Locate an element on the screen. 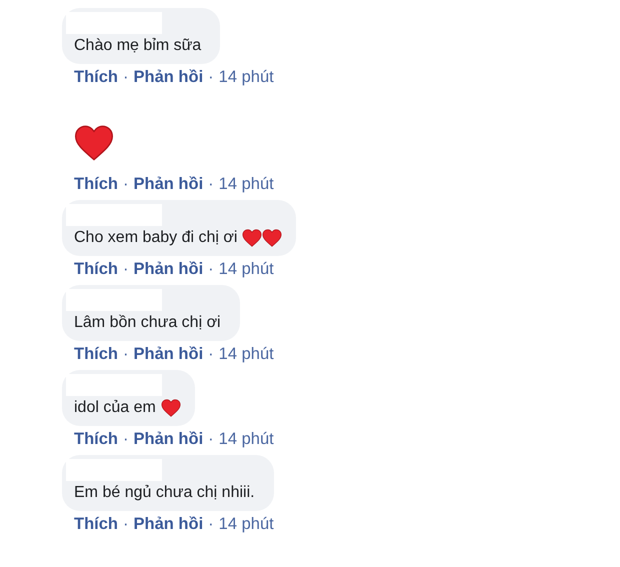 The image size is (620, 567). comment-text: Lâm bồn chưa chị ơi is located at coordinates (147, 323).